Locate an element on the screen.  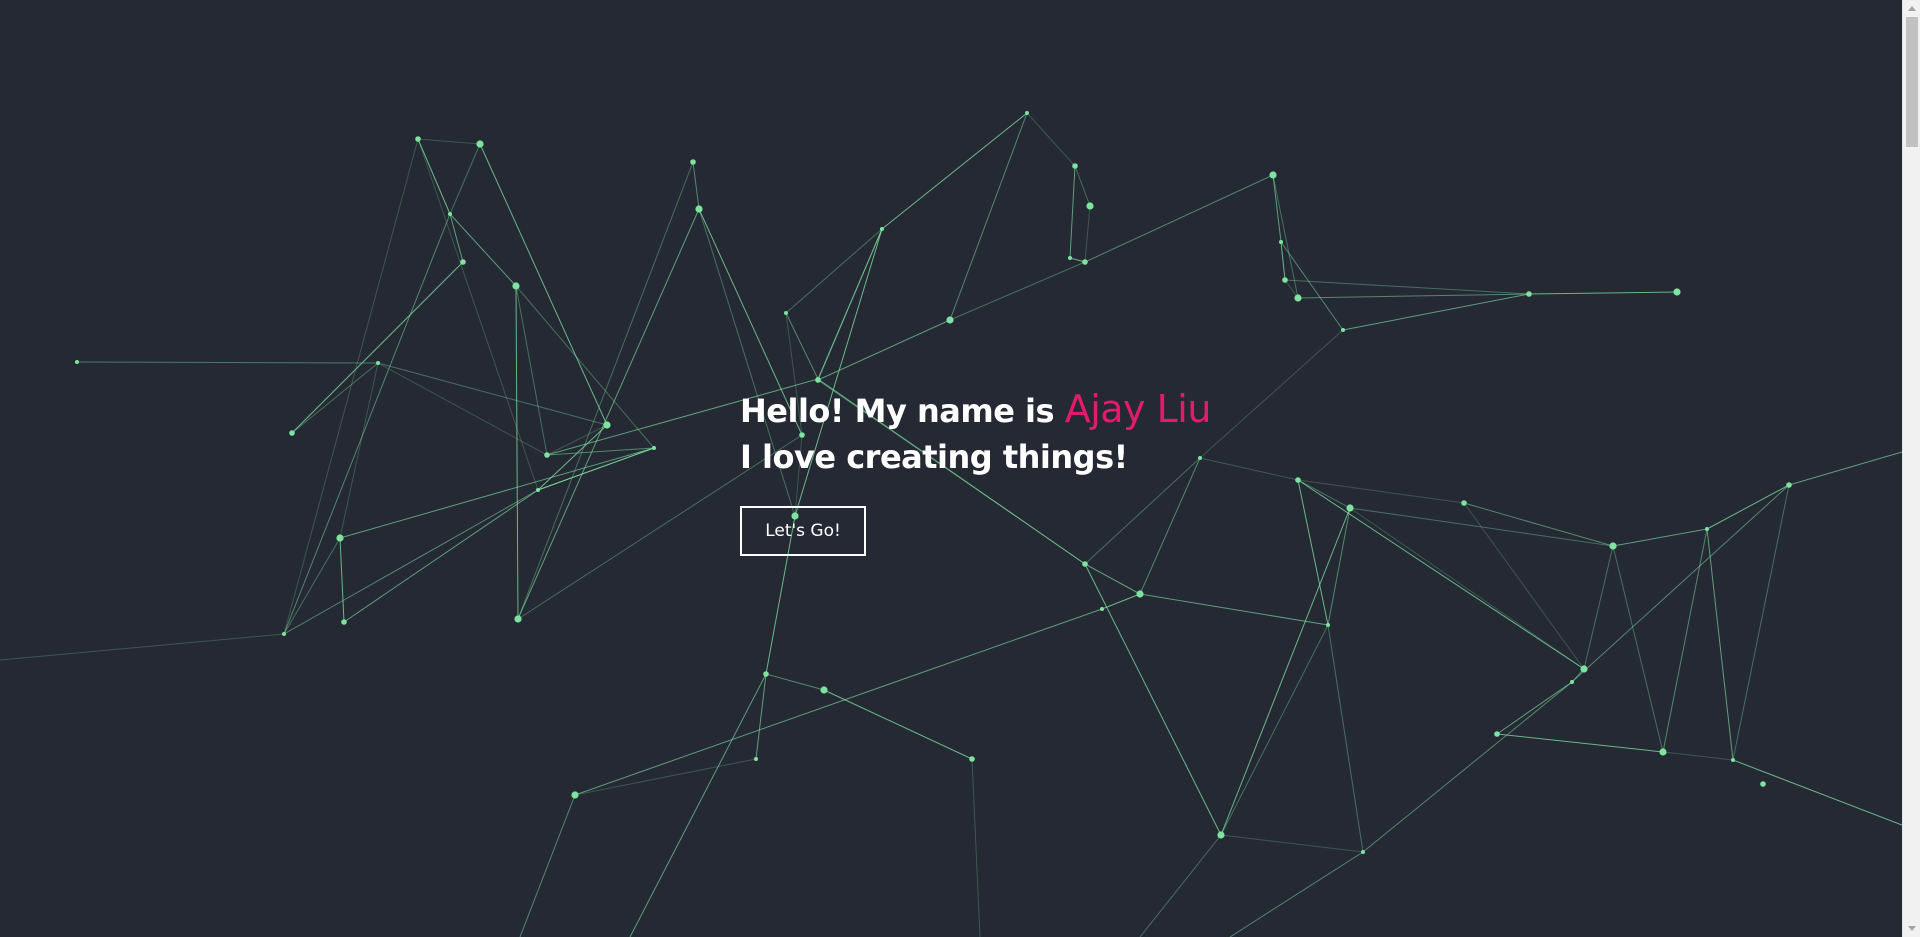
scroll-up-arrow-icon is located at coordinates (1911, 8).